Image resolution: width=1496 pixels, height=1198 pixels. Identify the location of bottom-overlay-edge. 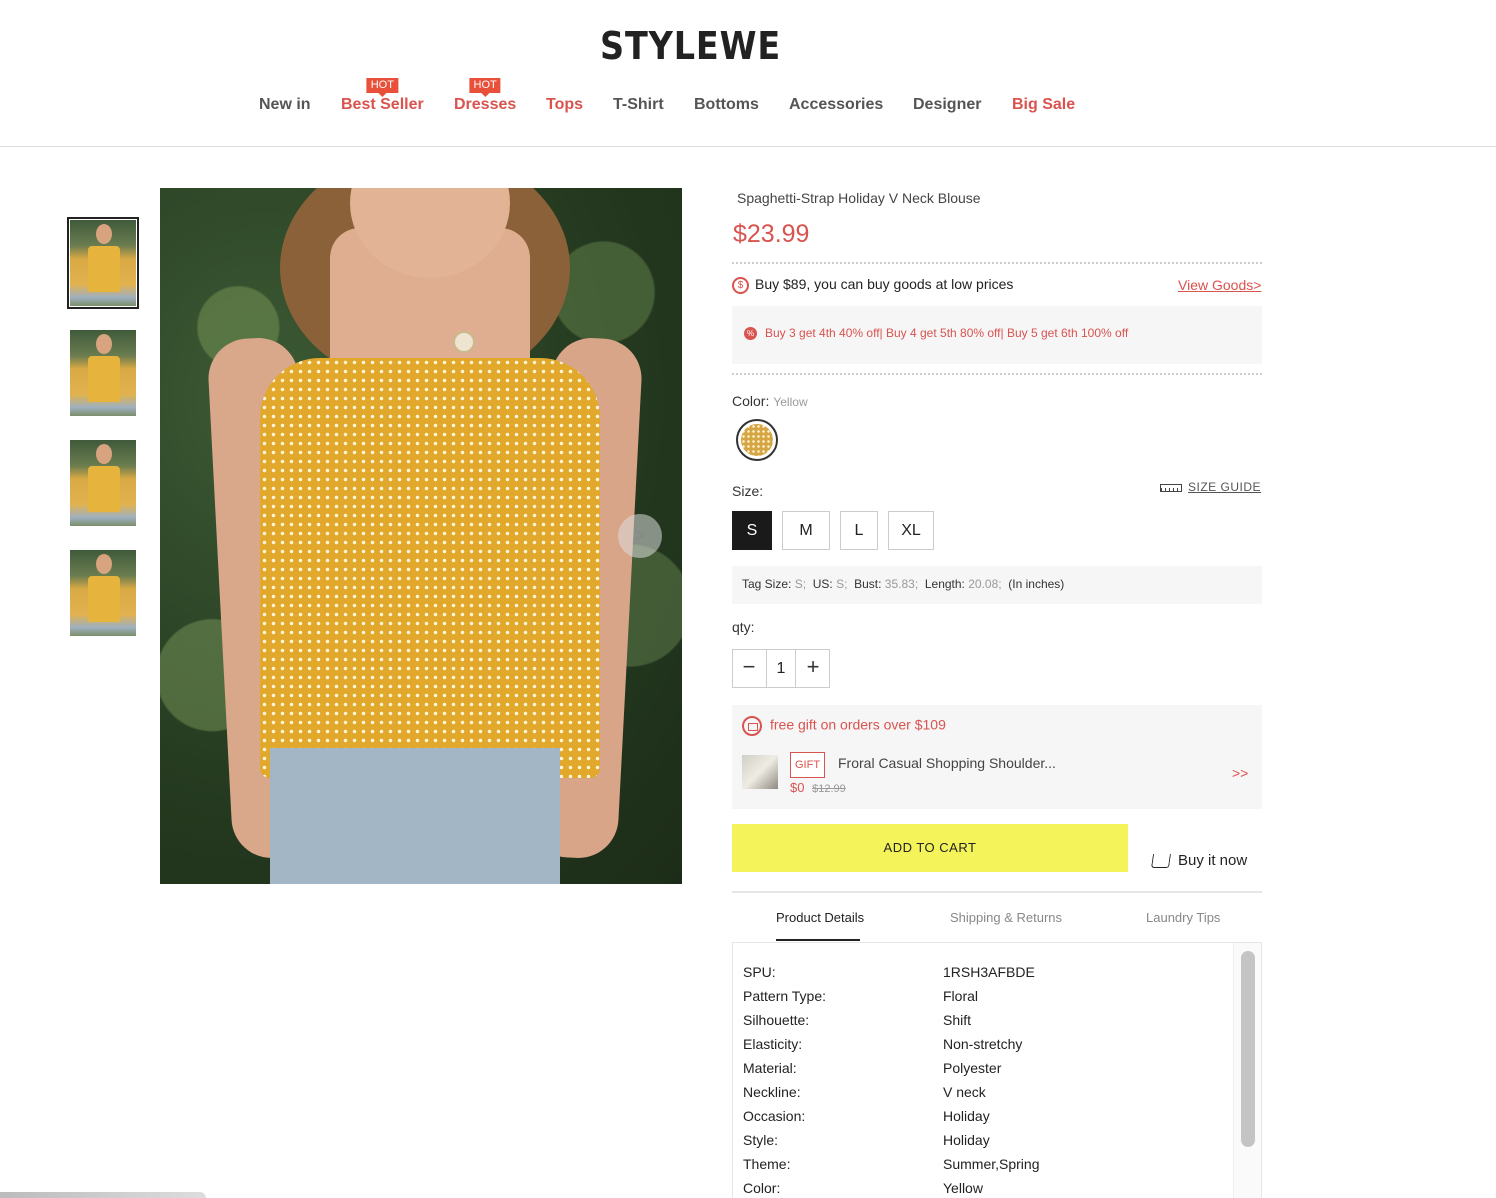
(103, 1195).